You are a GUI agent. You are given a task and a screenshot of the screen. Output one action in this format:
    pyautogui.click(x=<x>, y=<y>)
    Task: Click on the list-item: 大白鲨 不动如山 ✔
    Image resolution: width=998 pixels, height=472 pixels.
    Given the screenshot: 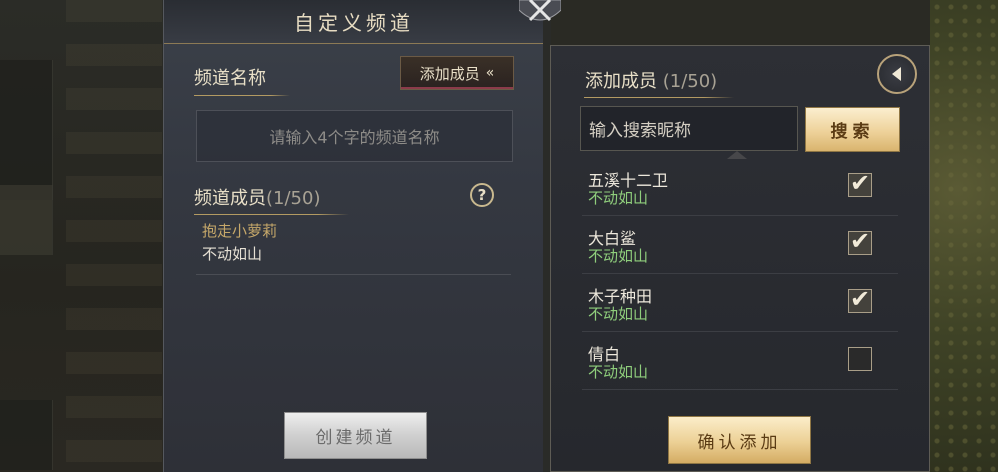 What is the action you would take?
    pyautogui.click(x=740, y=244)
    